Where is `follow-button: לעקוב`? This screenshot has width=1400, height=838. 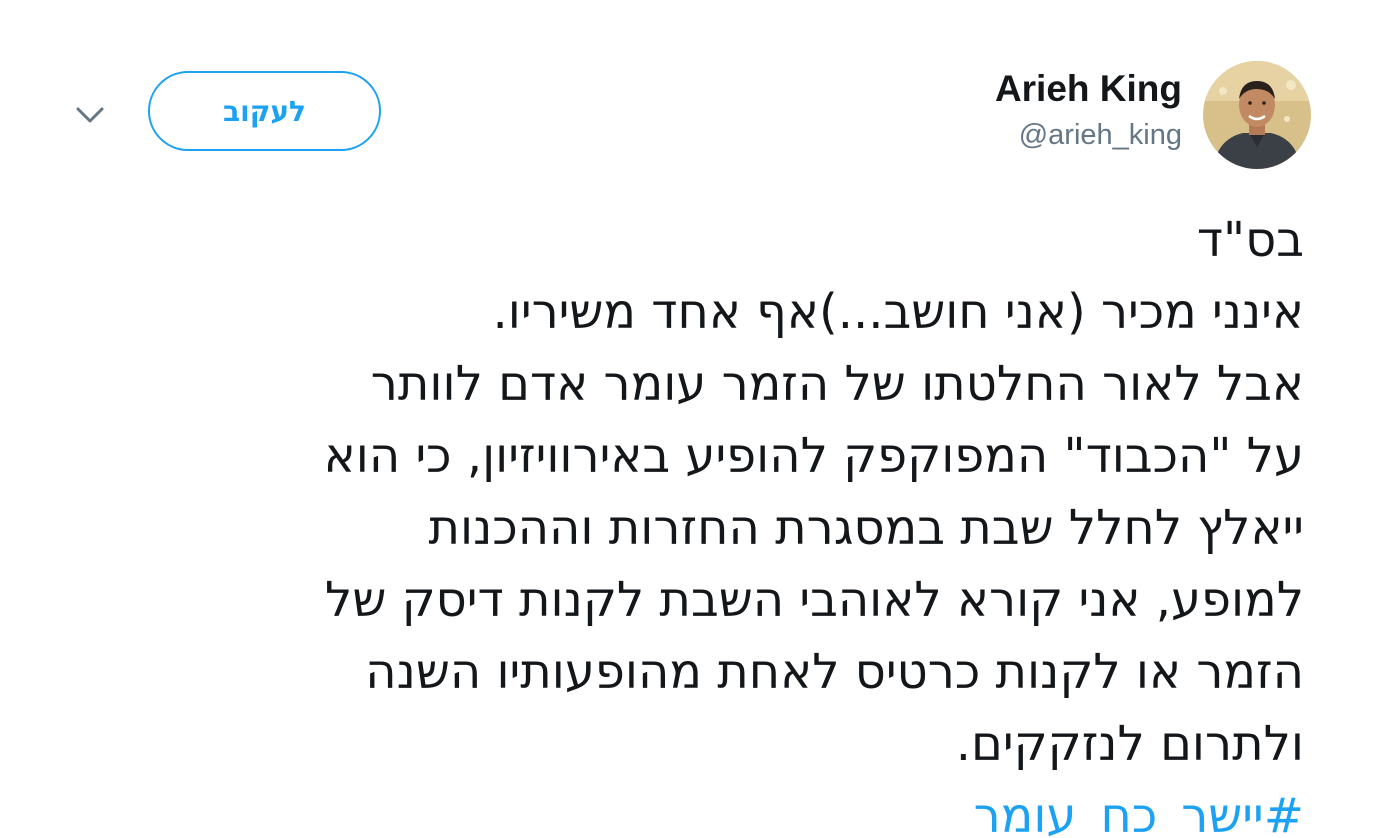 follow-button: לעקוב is located at coordinates (264, 111).